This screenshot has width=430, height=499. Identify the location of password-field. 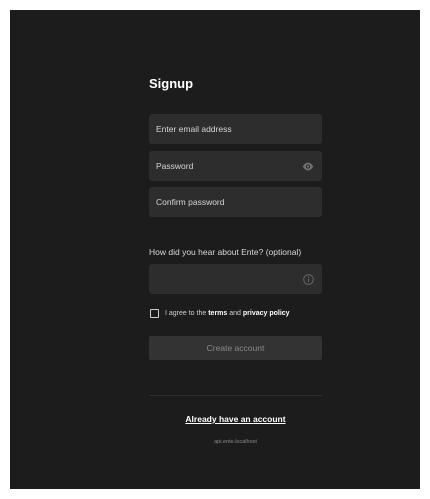
(235, 166).